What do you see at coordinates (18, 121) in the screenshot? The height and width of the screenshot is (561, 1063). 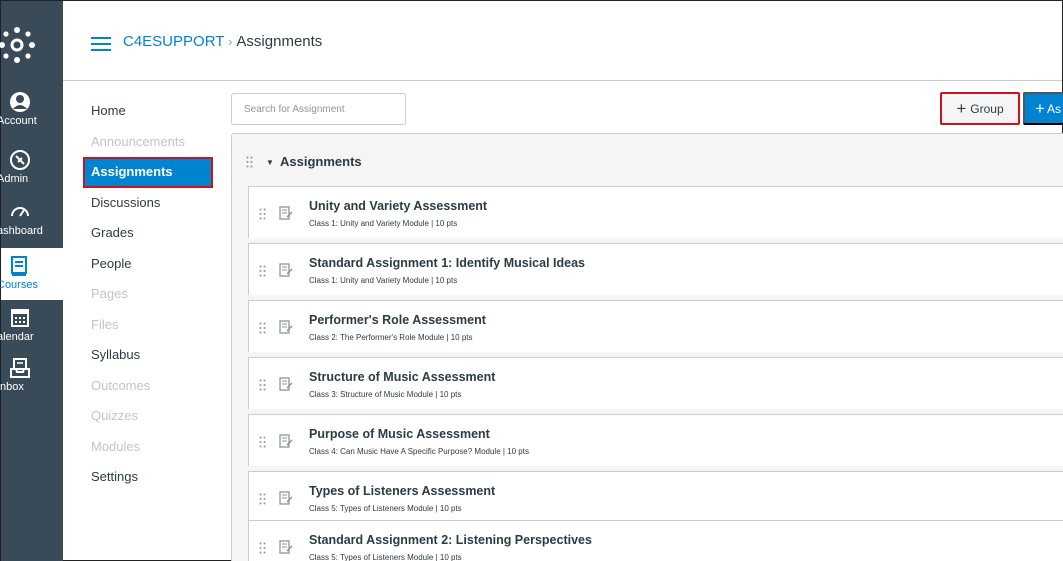 I see `global-nav-label: Account` at bounding box center [18, 121].